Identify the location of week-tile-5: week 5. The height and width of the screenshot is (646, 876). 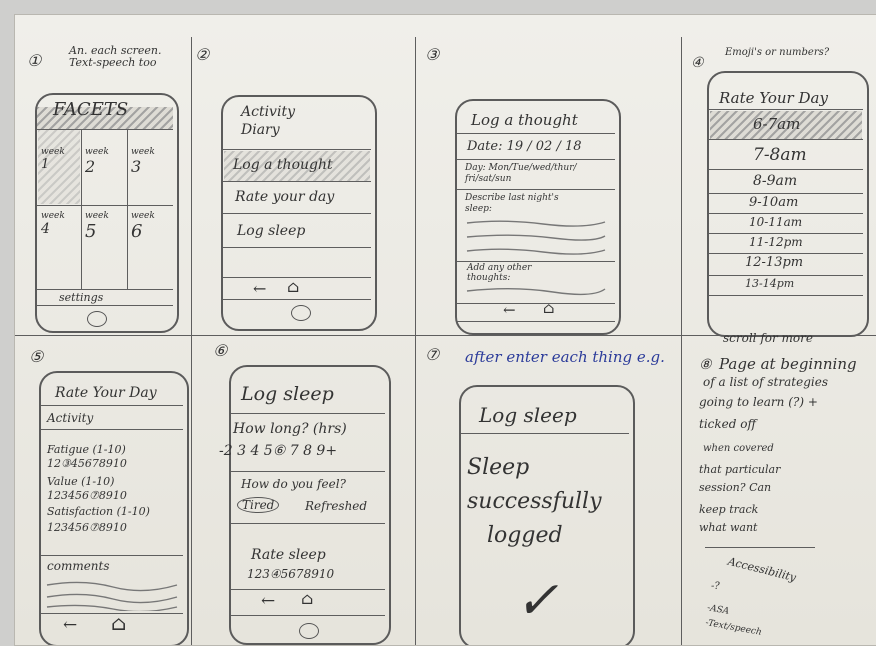
(97, 226).